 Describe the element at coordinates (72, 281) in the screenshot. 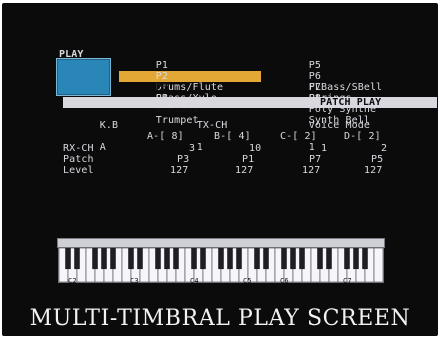

I see `kb-label-0: C2` at that location.